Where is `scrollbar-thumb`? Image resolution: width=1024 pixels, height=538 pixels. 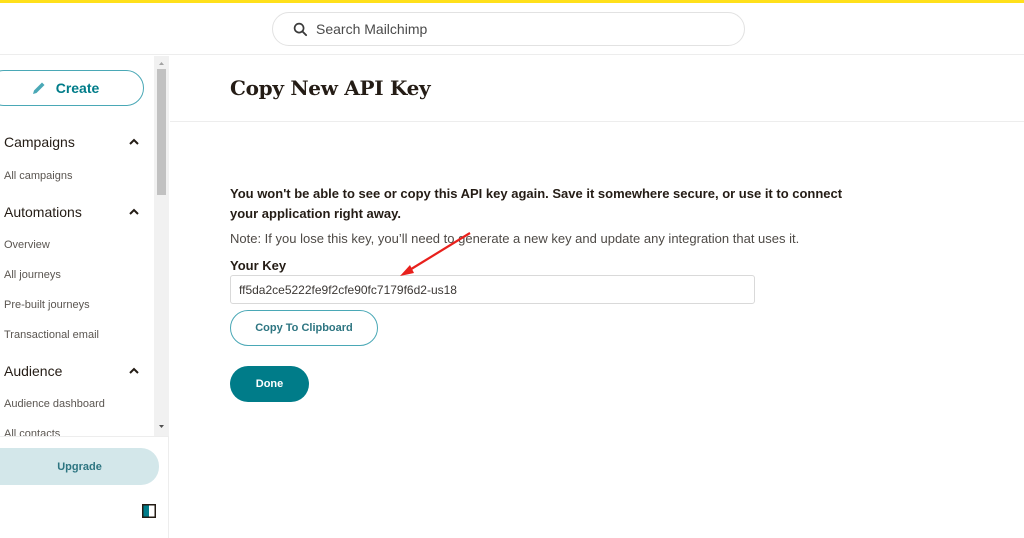 scrollbar-thumb is located at coordinates (161, 132).